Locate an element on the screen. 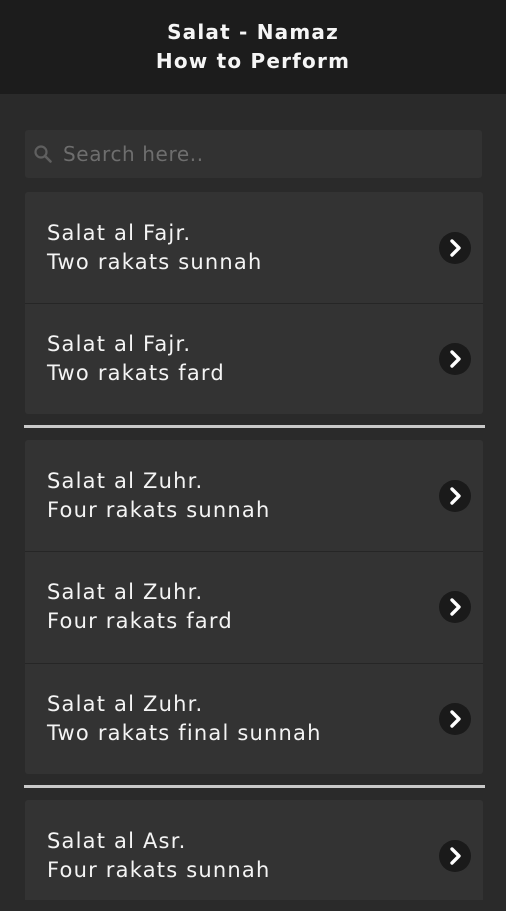 This screenshot has height=911, width=506. list-item-zuhr-sunnah: Salat al Zuhr. Four rakats sunnah is located at coordinates (254, 495).